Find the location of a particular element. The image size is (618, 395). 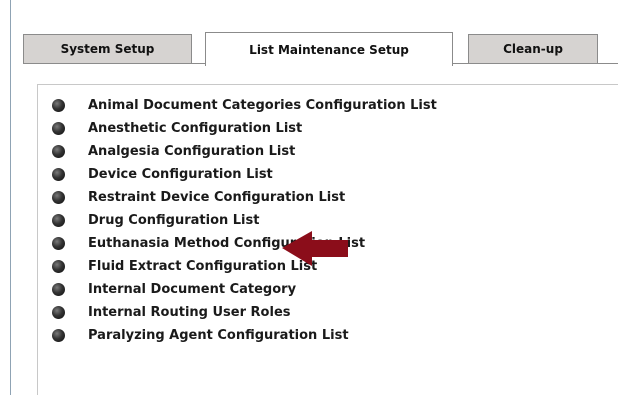

tab-list-maintenance-setup-label: List Maintenance Setup is located at coordinates (329, 49).